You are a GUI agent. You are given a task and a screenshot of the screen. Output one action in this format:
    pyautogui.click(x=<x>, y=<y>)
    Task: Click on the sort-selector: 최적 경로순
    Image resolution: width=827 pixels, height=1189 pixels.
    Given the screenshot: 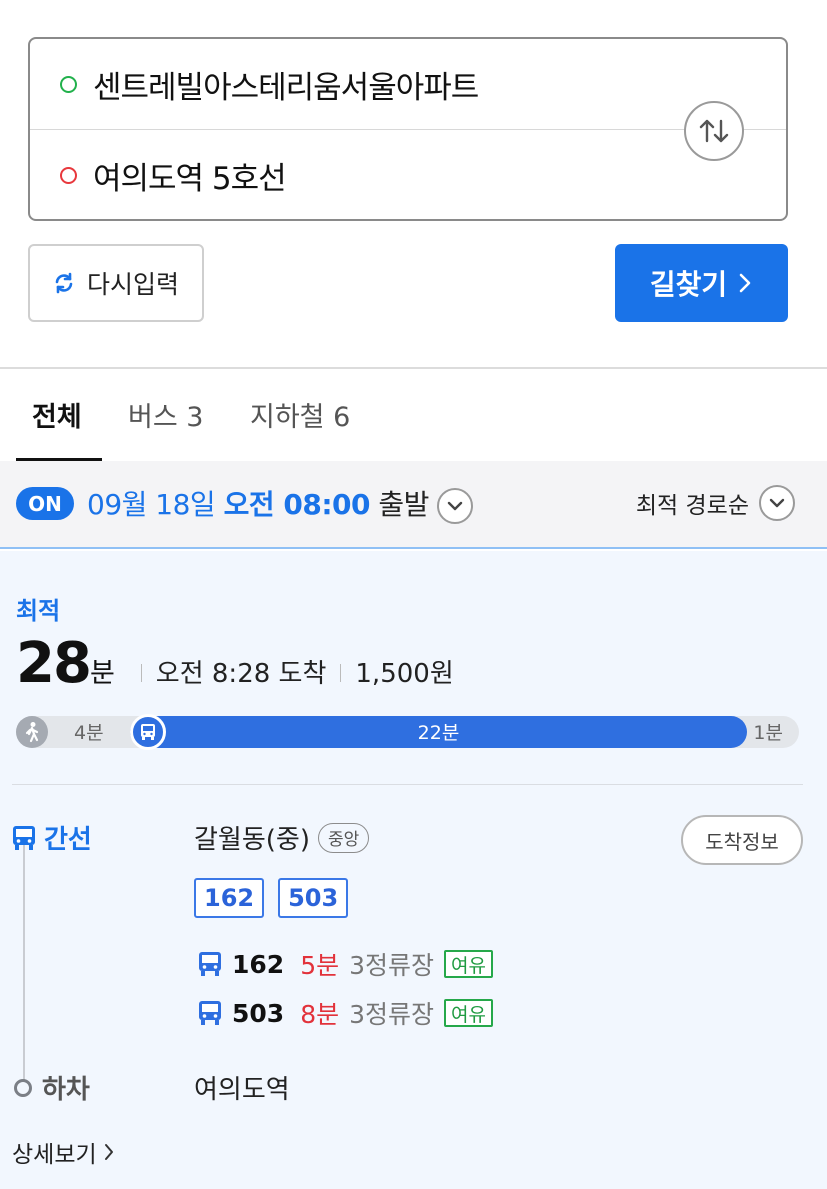 What is the action you would take?
    pyautogui.click(x=715, y=503)
    